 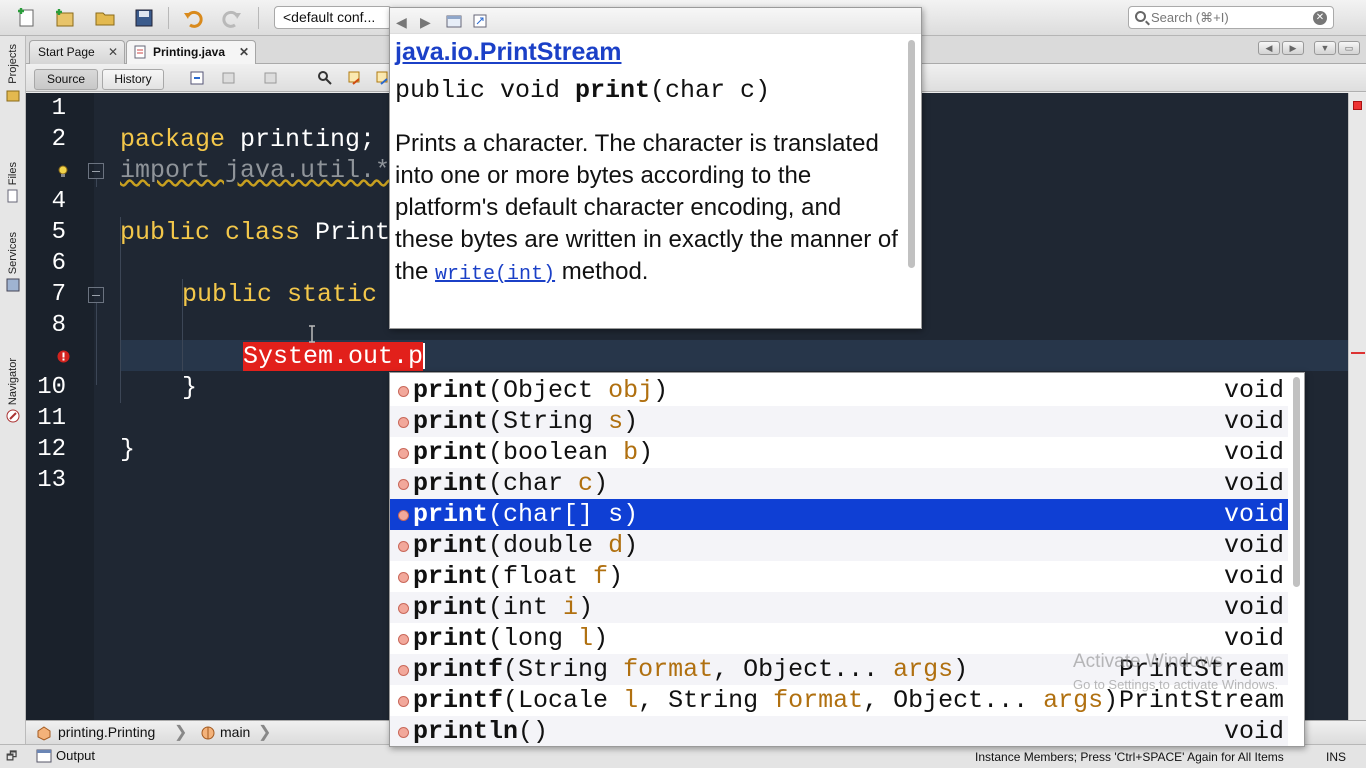 What do you see at coordinates (839, 576) in the screenshot?
I see `completion-item: print(float f) void` at bounding box center [839, 576].